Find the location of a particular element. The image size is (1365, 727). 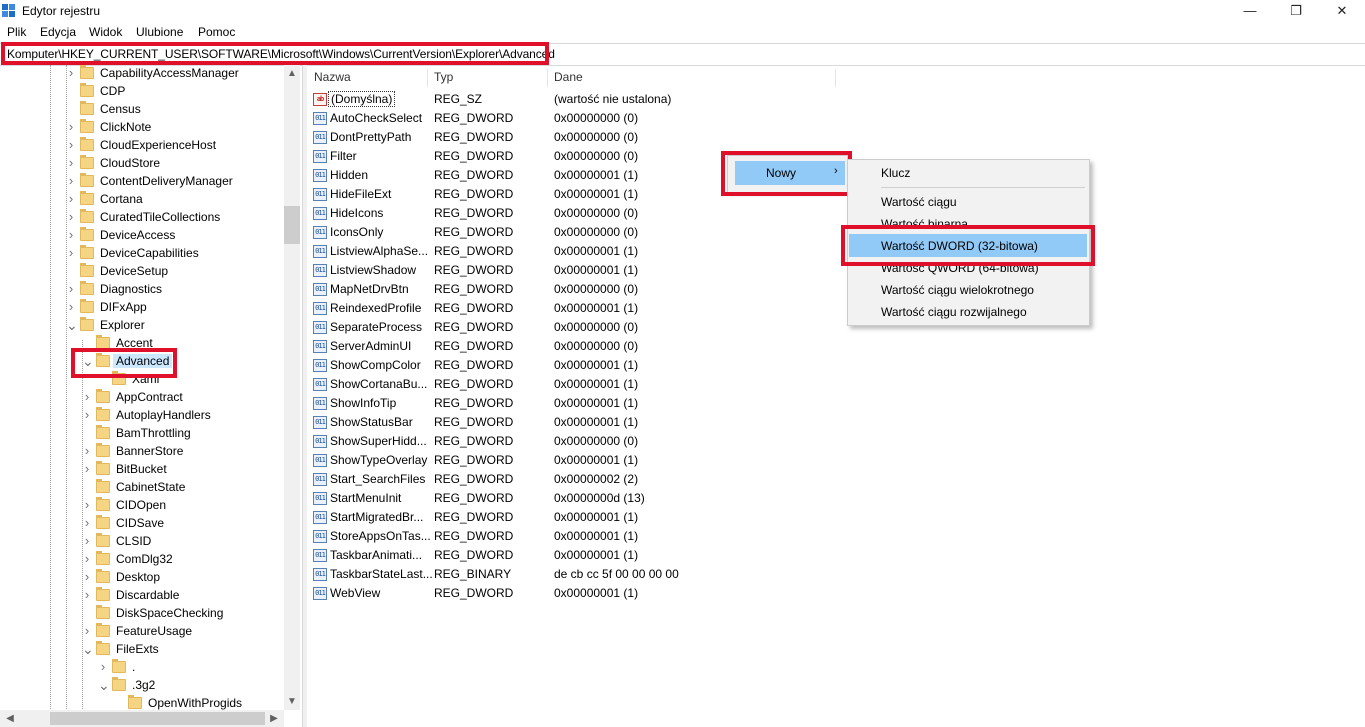

tree-vertical-scrollbar is located at coordinates (292, 387).